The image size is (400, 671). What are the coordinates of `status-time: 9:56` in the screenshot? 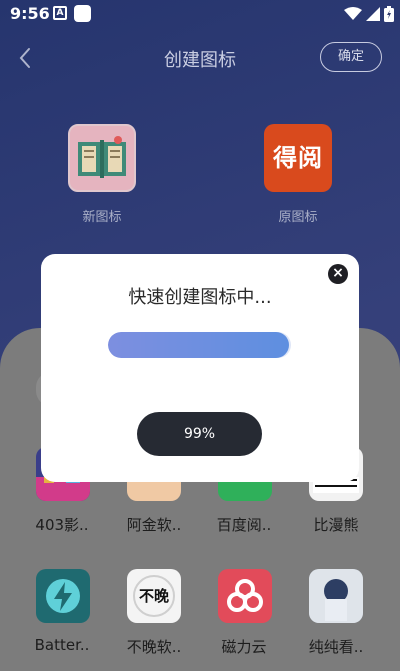 It's located at (30, 13).